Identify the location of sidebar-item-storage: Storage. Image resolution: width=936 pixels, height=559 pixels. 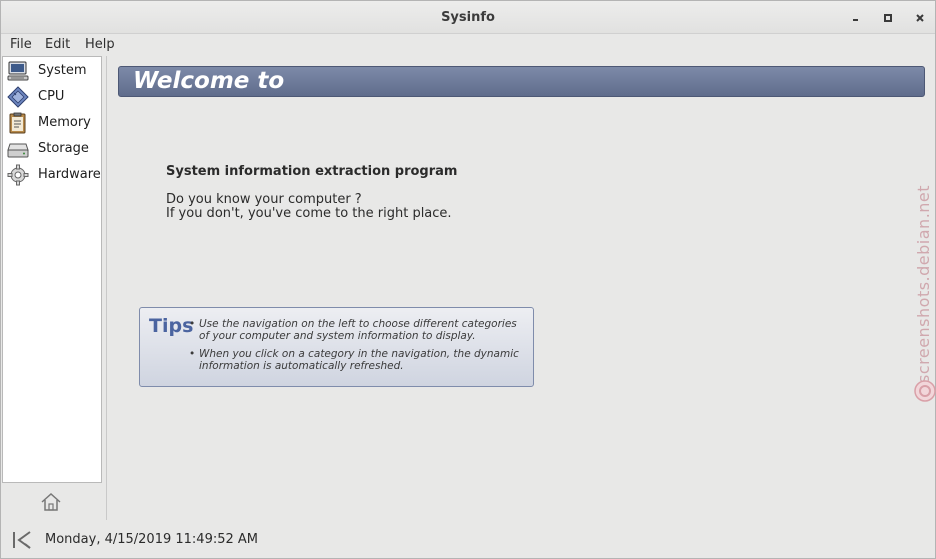
(52, 149).